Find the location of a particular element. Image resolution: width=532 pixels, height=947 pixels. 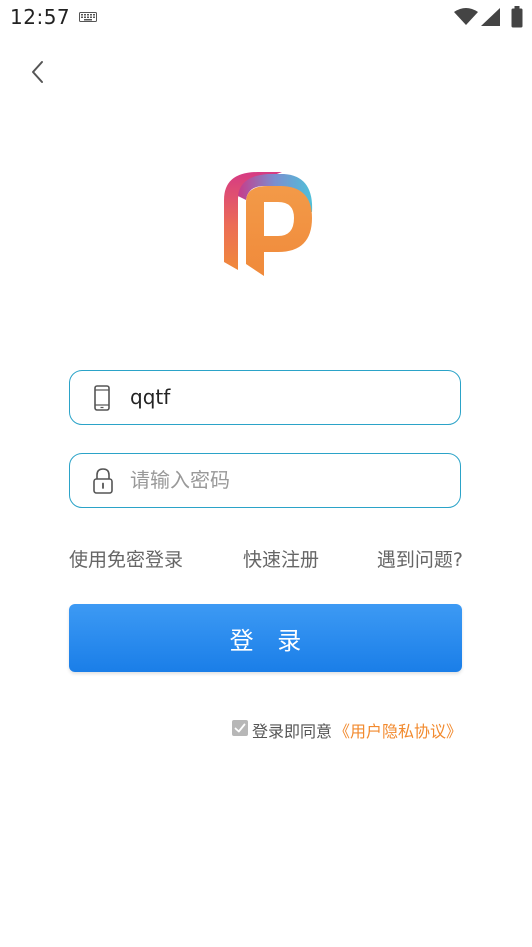

phone-icon is located at coordinates (102, 398).